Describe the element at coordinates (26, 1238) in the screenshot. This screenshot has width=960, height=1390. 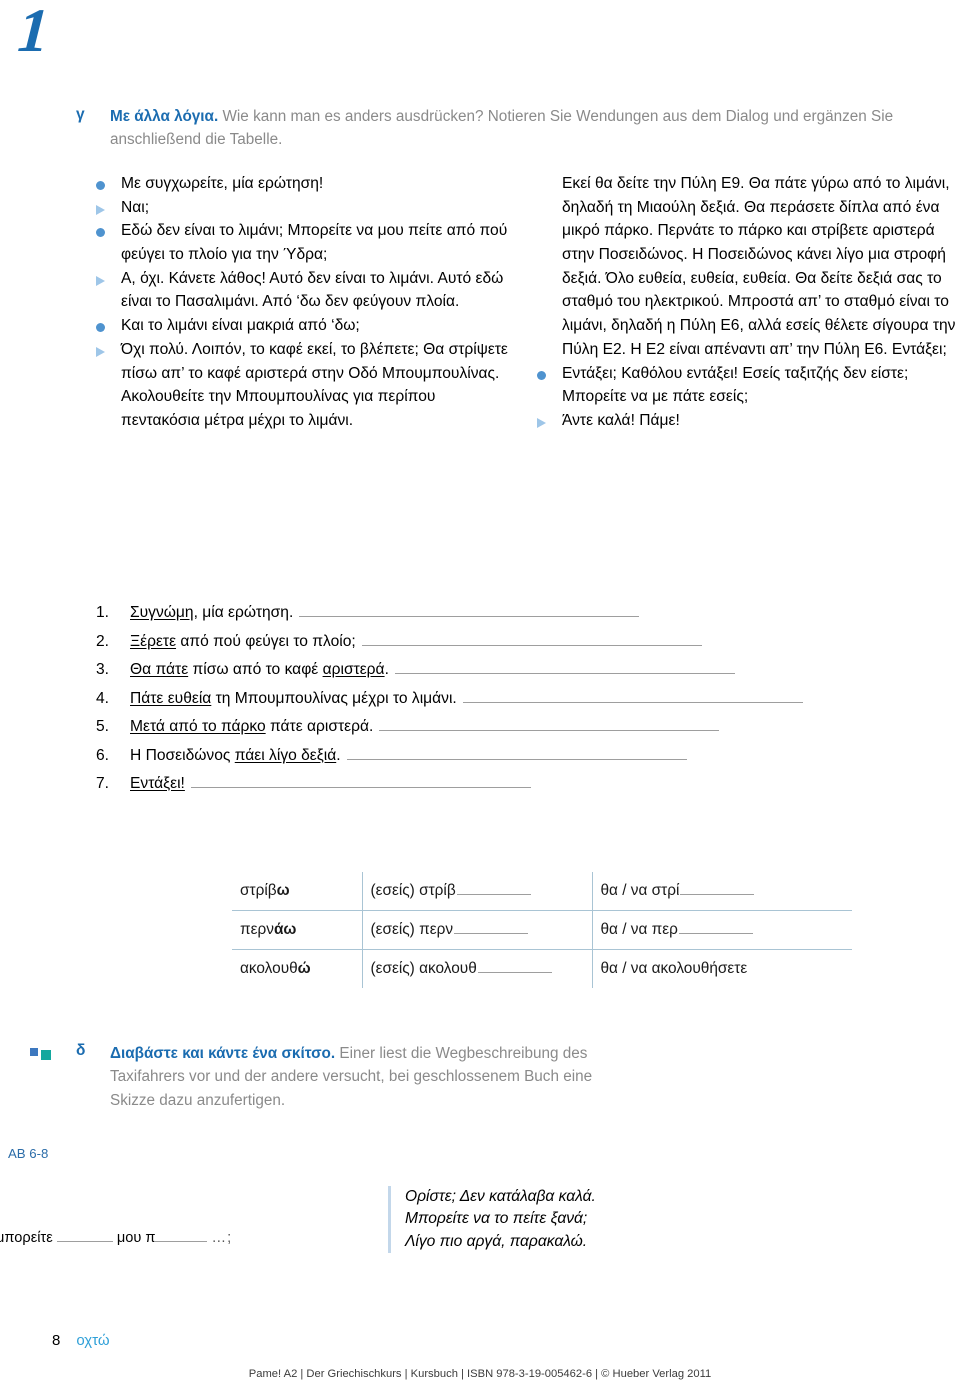
I see `fill-word-1: μπορείτε` at that location.